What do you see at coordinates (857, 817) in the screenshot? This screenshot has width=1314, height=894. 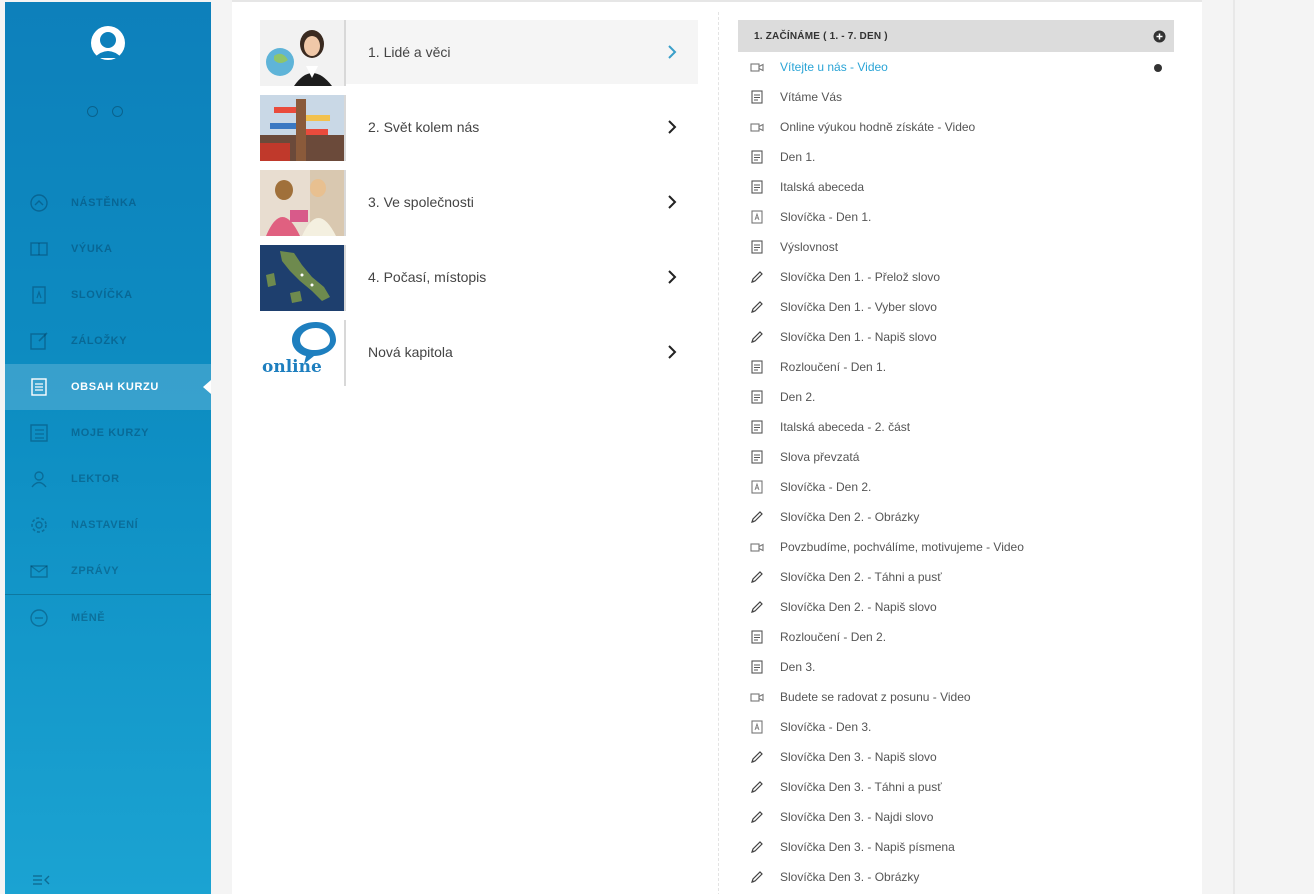 I see `lesson-title: Slovíčka Den 3. - Najdi slovo` at bounding box center [857, 817].